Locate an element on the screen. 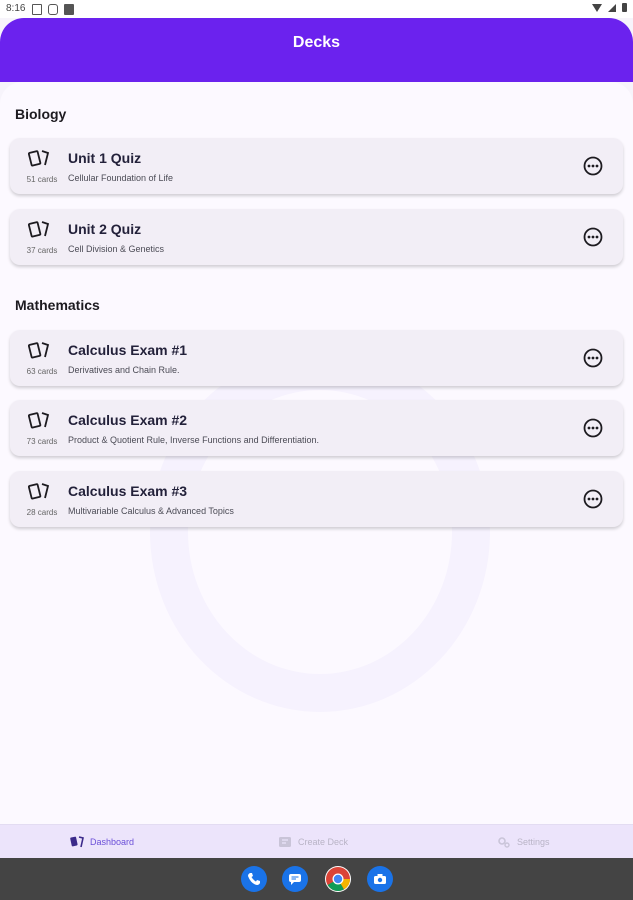  wifi-icon is located at coordinates (597, 7).